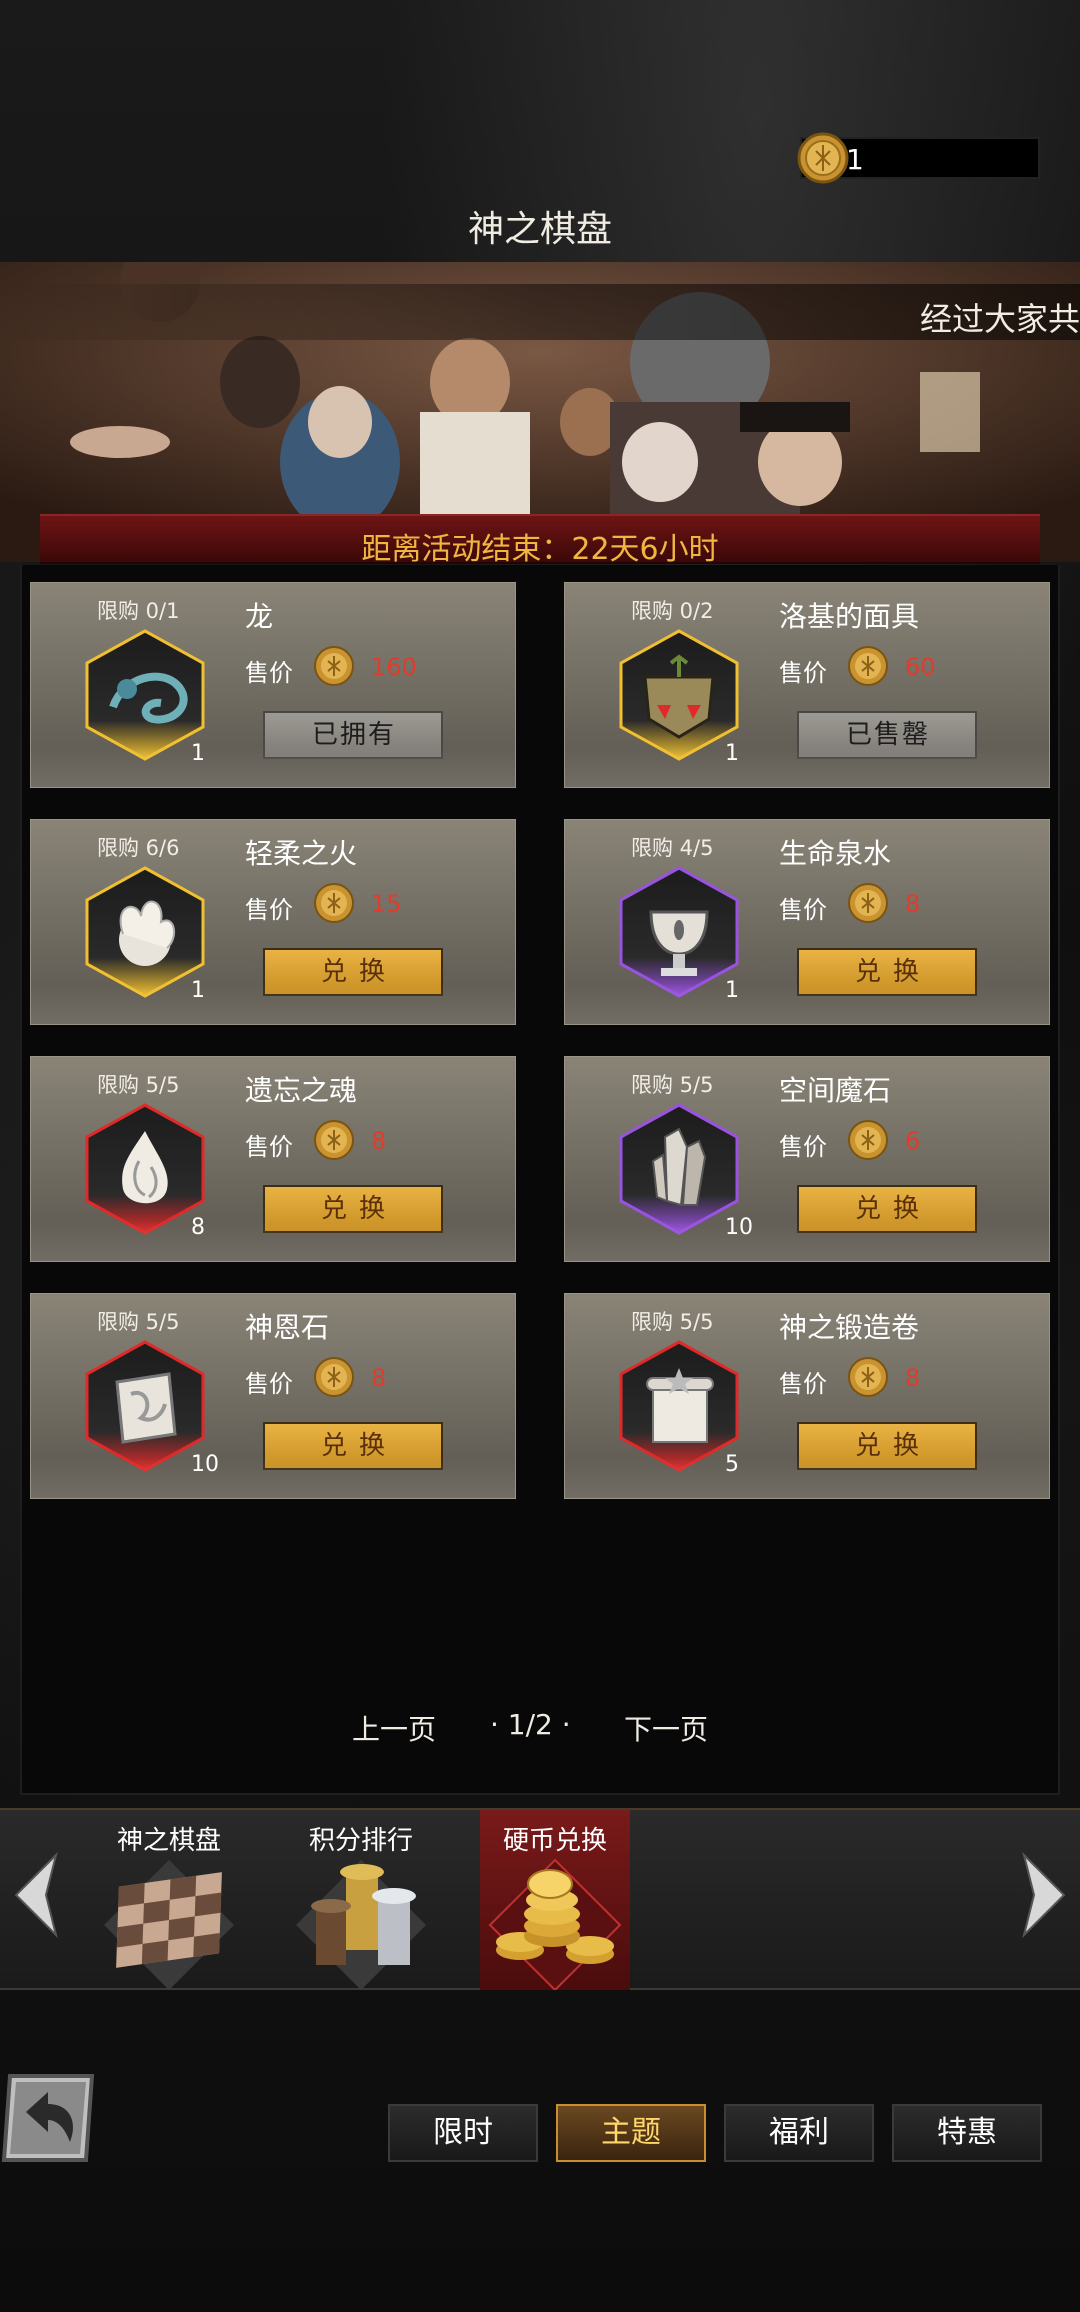 Image resolution: width=1080 pixels, height=2312 pixels. What do you see at coordinates (679, 1169) in the screenshot?
I see `crystal-icon` at bounding box center [679, 1169].